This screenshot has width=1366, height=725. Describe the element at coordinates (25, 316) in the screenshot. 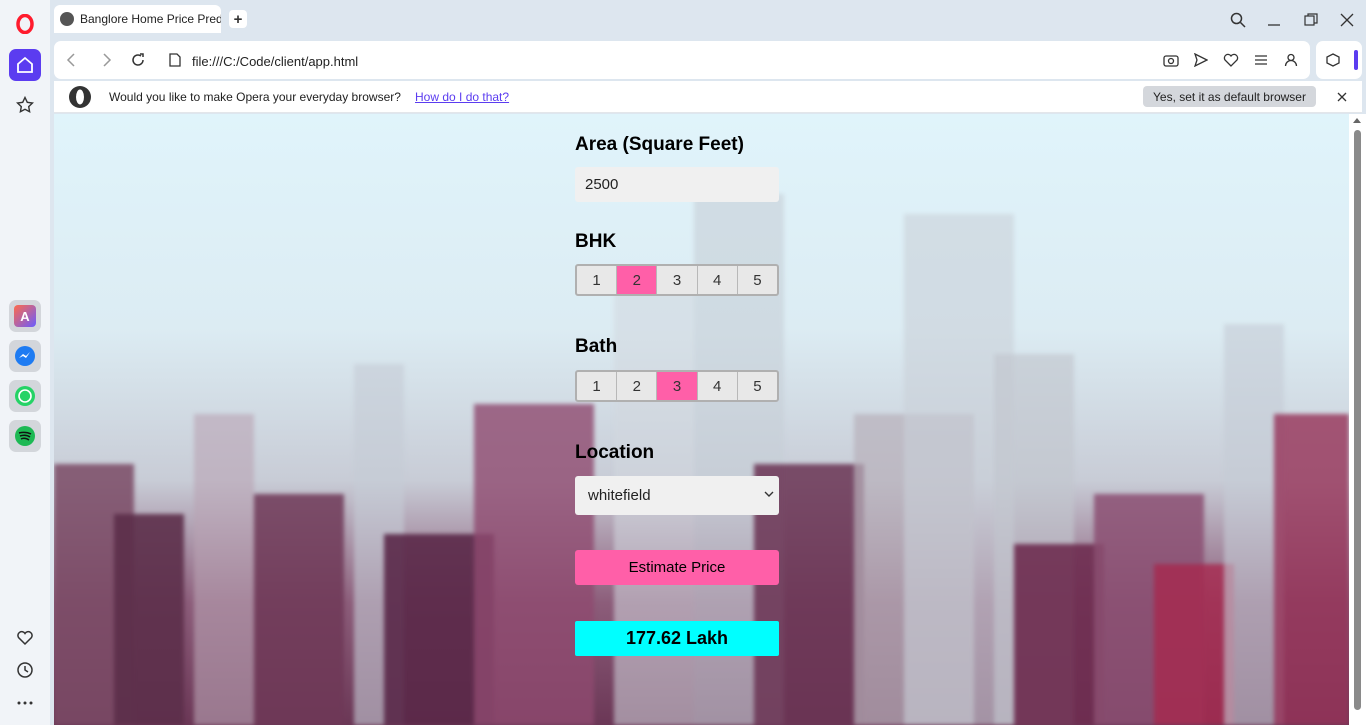

I see `aria-icon: A` at that location.